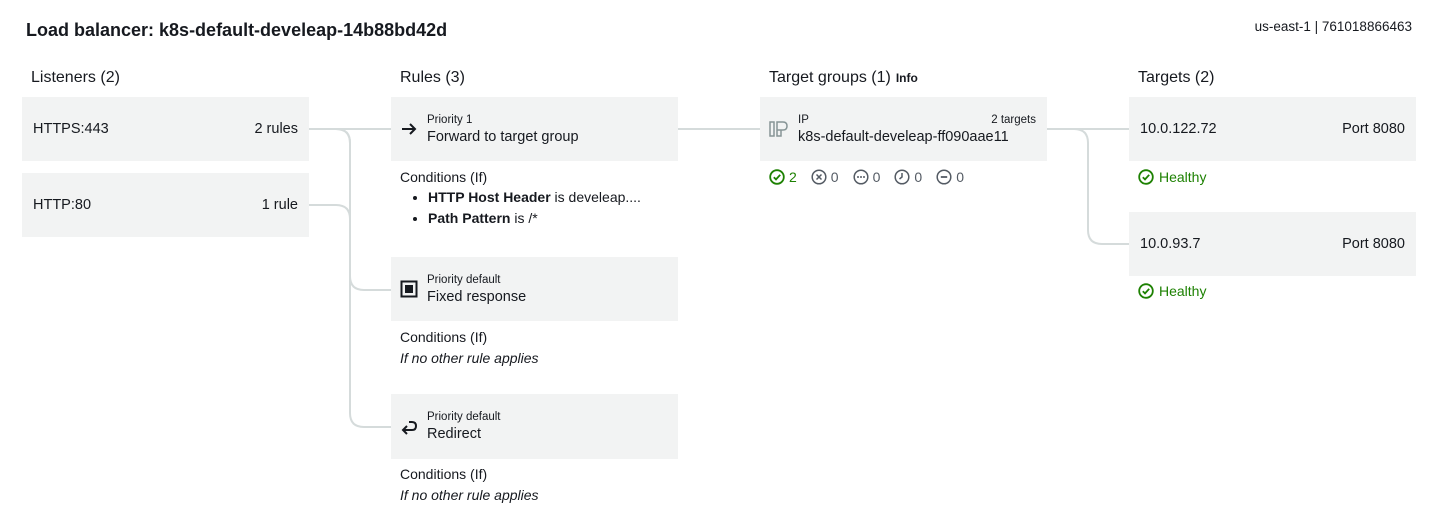  I want to click on target-group-status-row: 2 0 0 0 0, so click(866, 177).